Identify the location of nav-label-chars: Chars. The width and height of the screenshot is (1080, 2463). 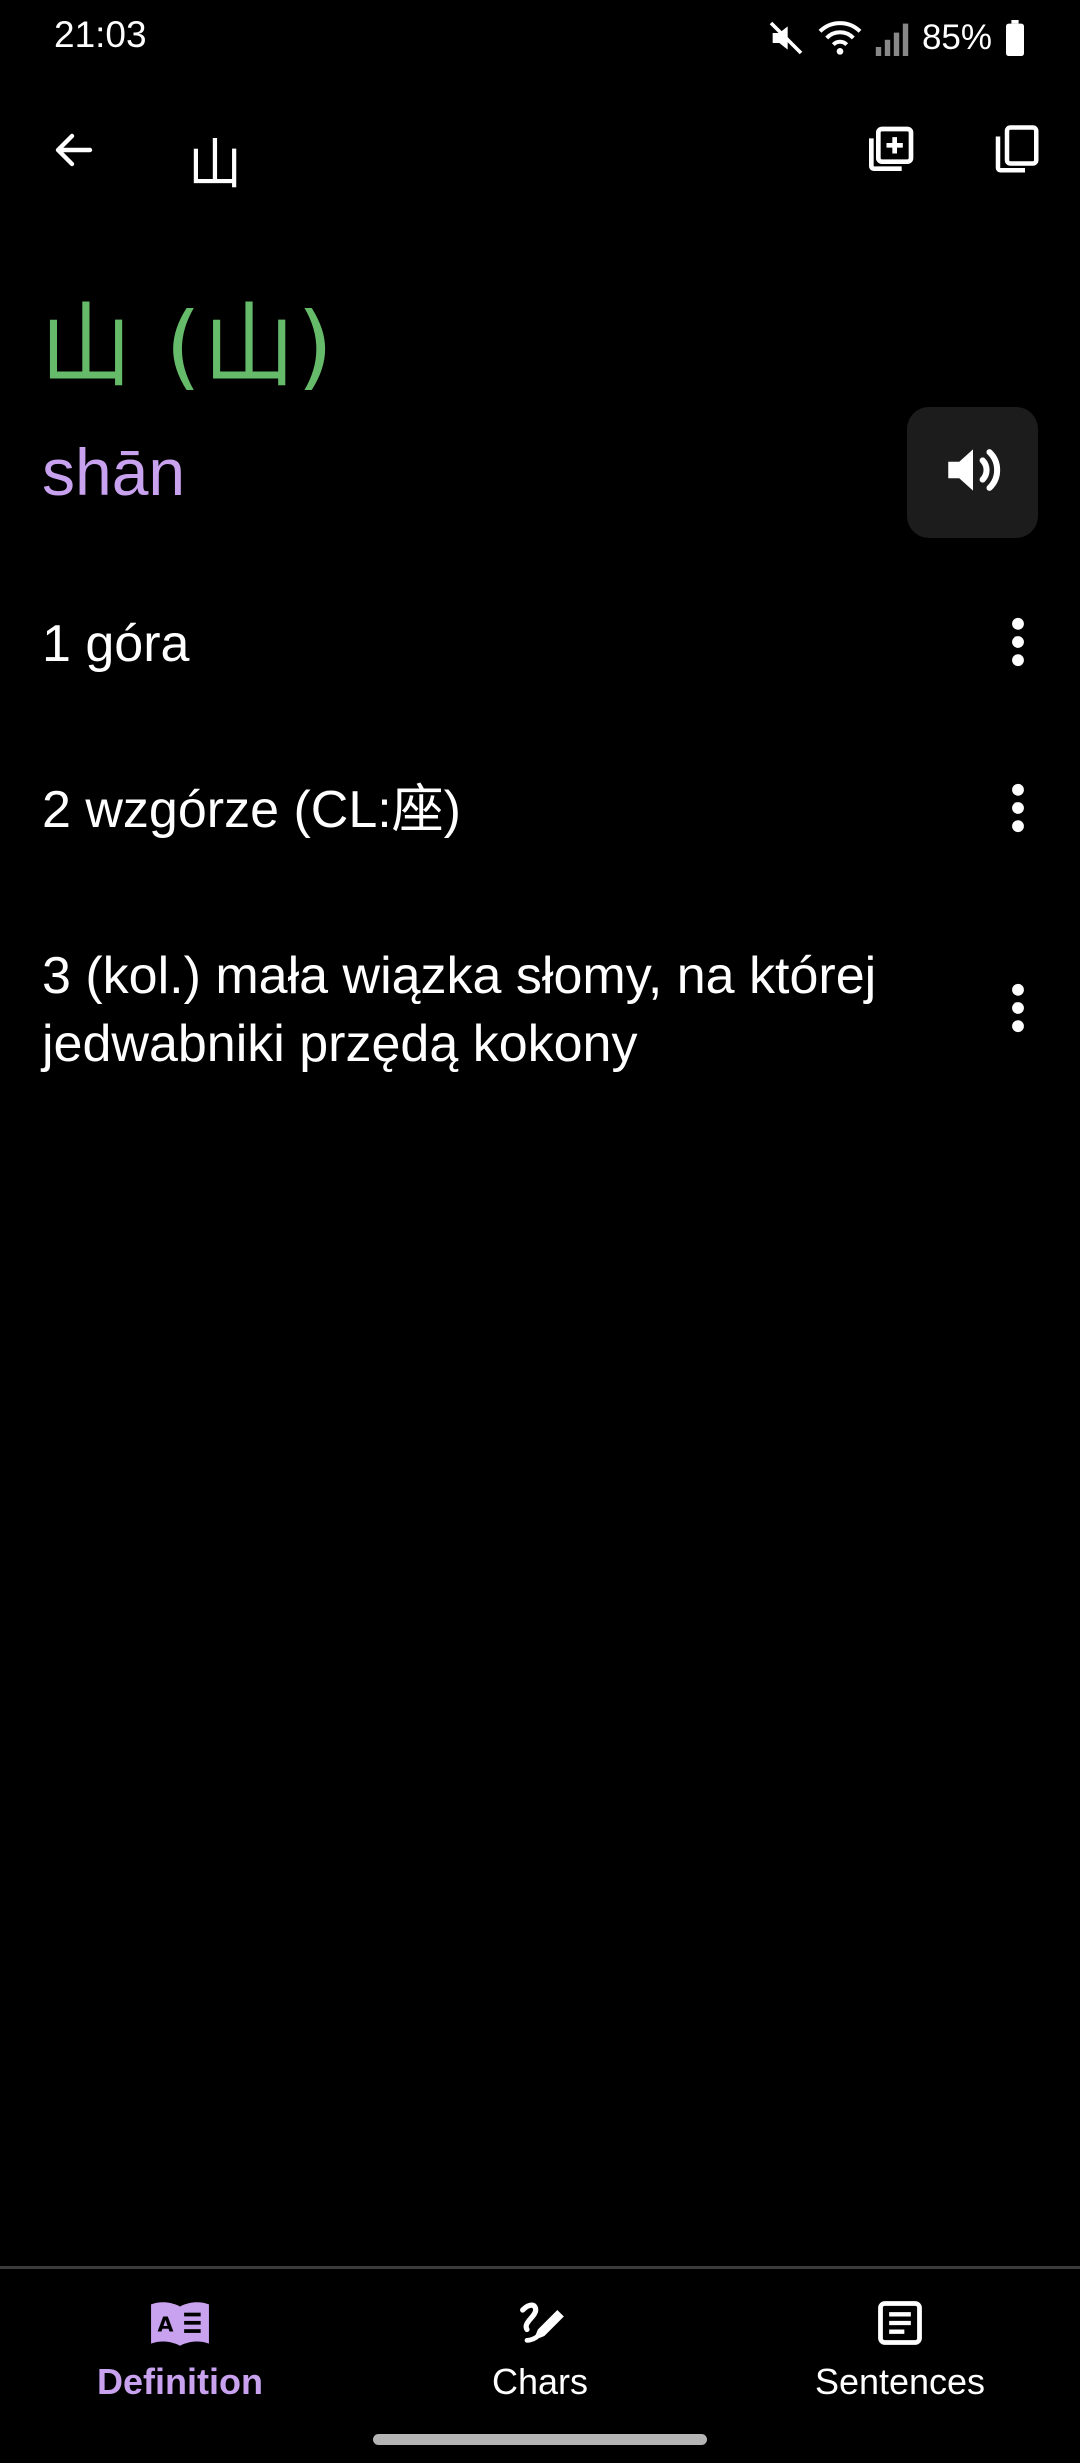
(540, 2381).